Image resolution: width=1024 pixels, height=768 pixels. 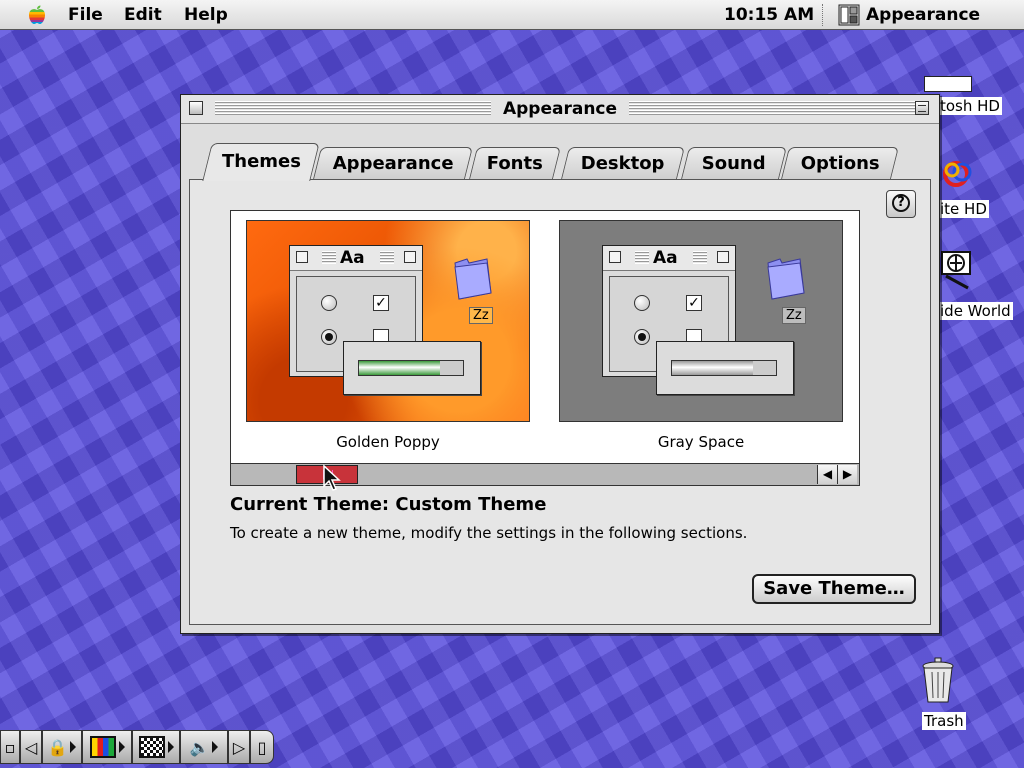 What do you see at coordinates (196, 108) in the screenshot?
I see `close-box-button` at bounding box center [196, 108].